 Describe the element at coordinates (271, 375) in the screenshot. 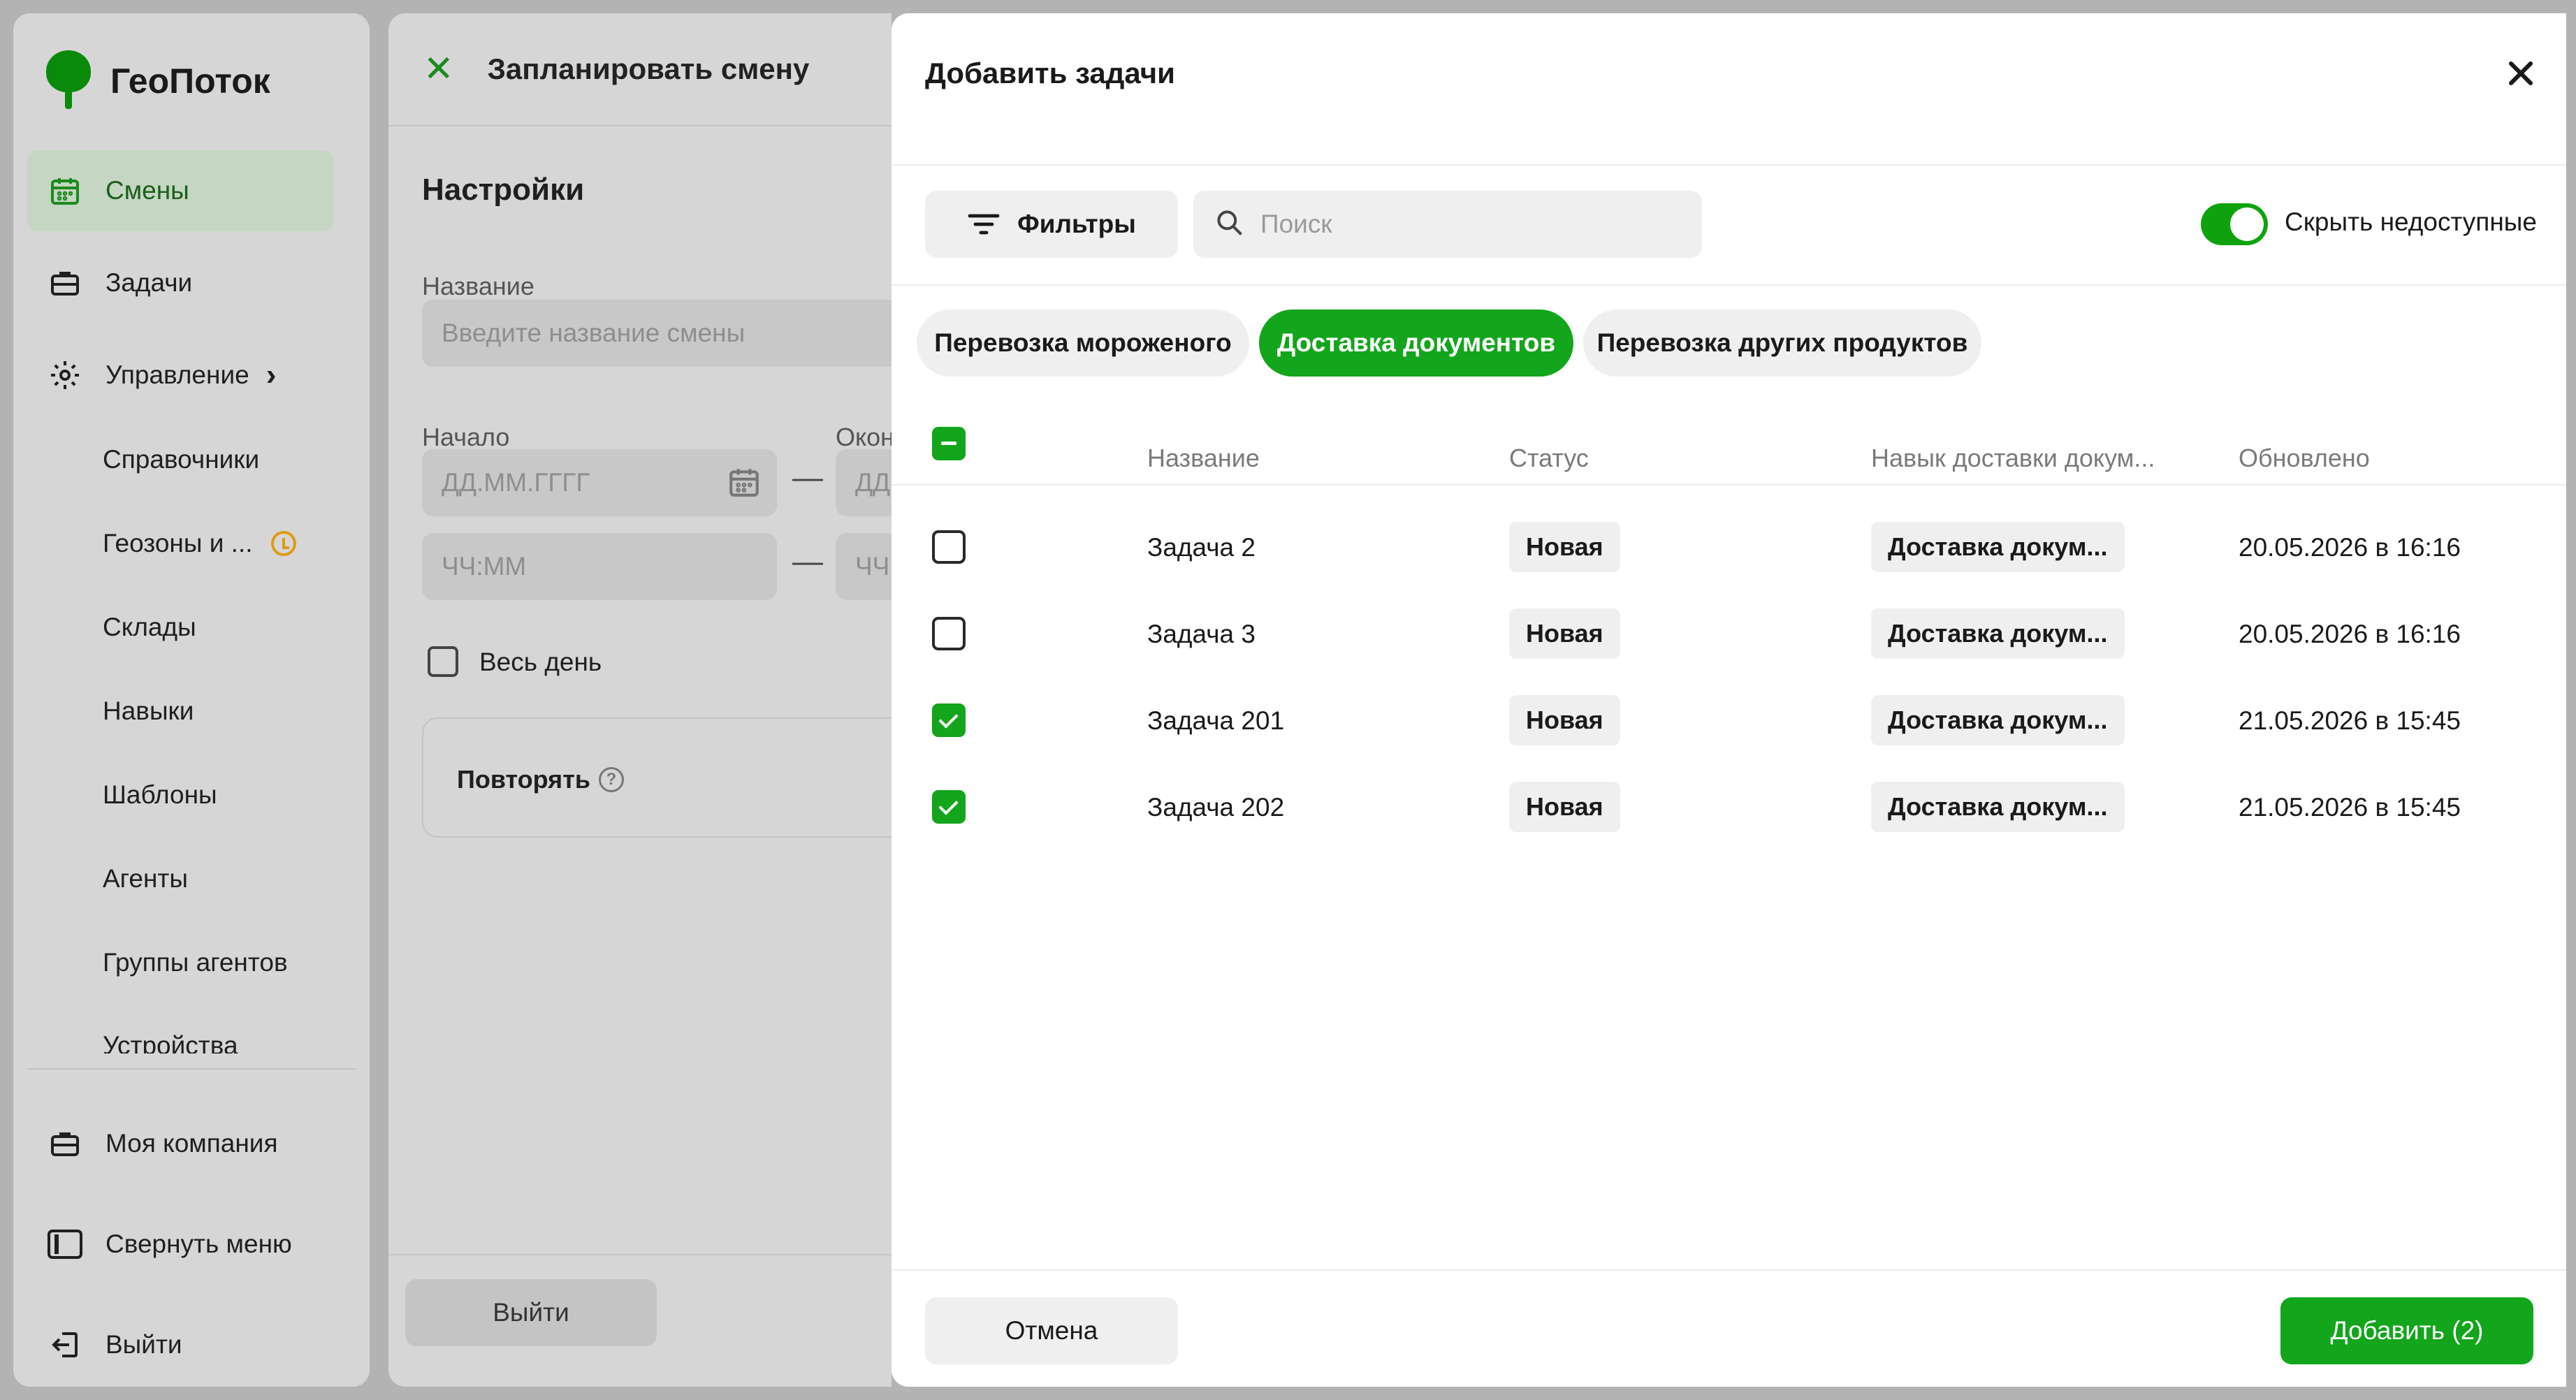

I see `chevron-right-icon: ›` at that location.